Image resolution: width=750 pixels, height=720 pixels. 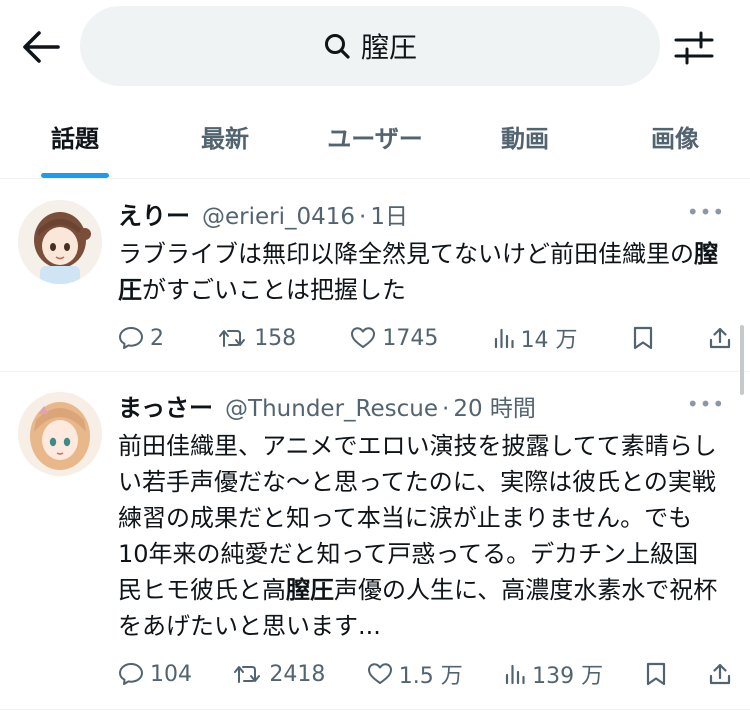 I want to click on tab-latest: 最新, so click(x=225, y=136).